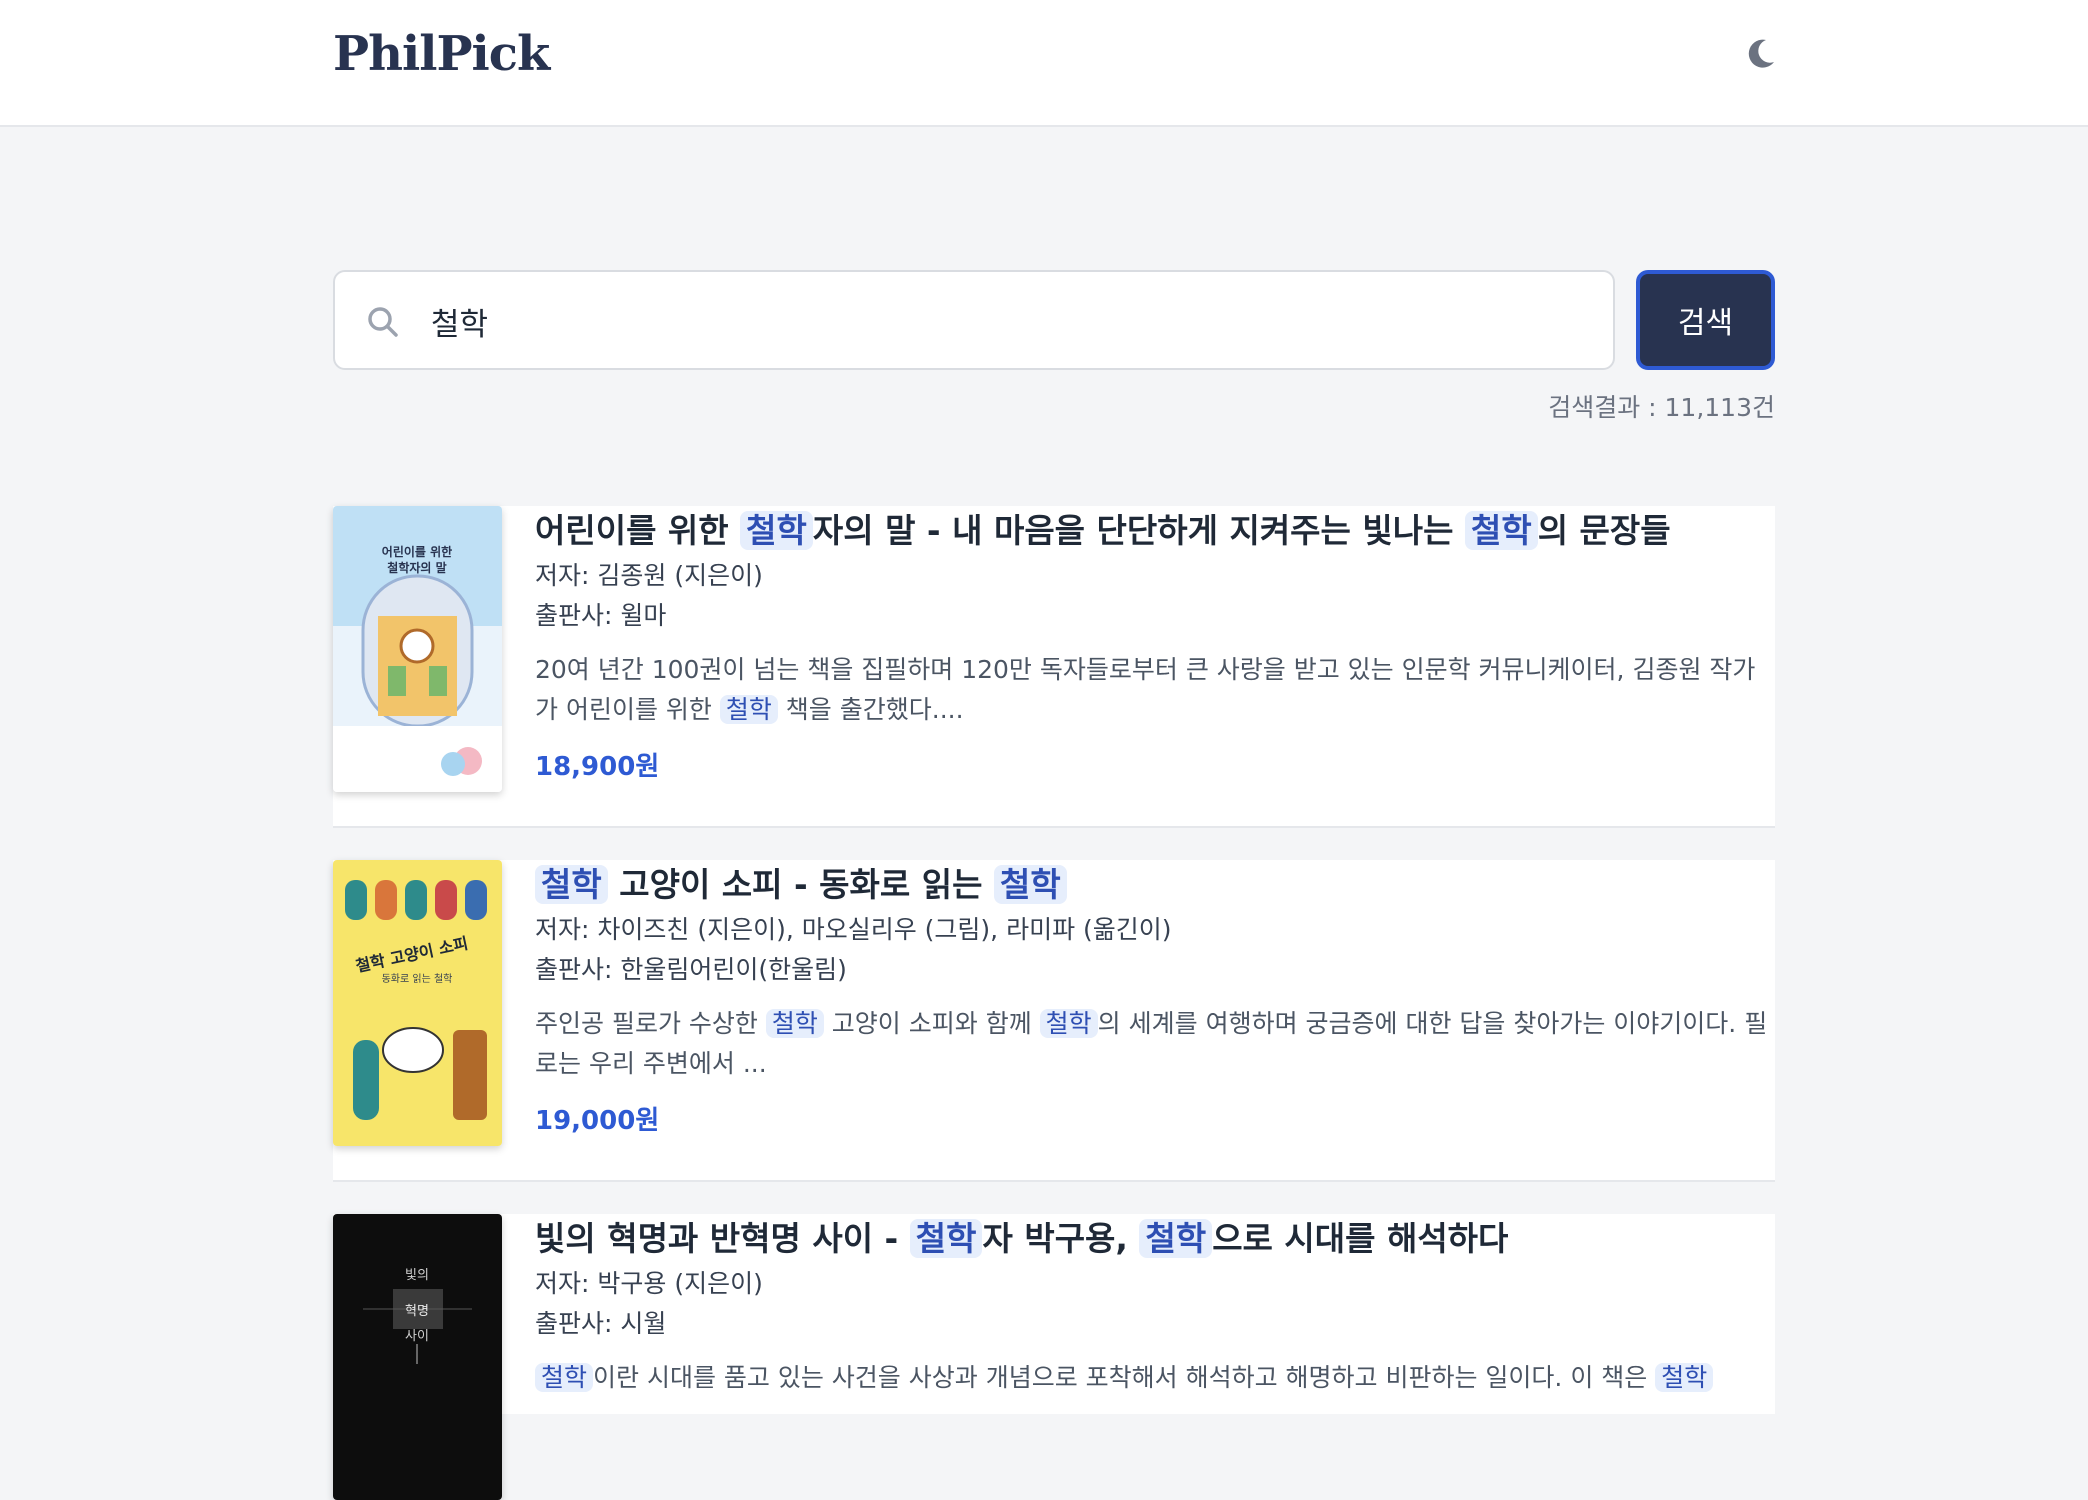  I want to click on search-result-count: 검색결과 : 11,113건, so click(1661, 406).